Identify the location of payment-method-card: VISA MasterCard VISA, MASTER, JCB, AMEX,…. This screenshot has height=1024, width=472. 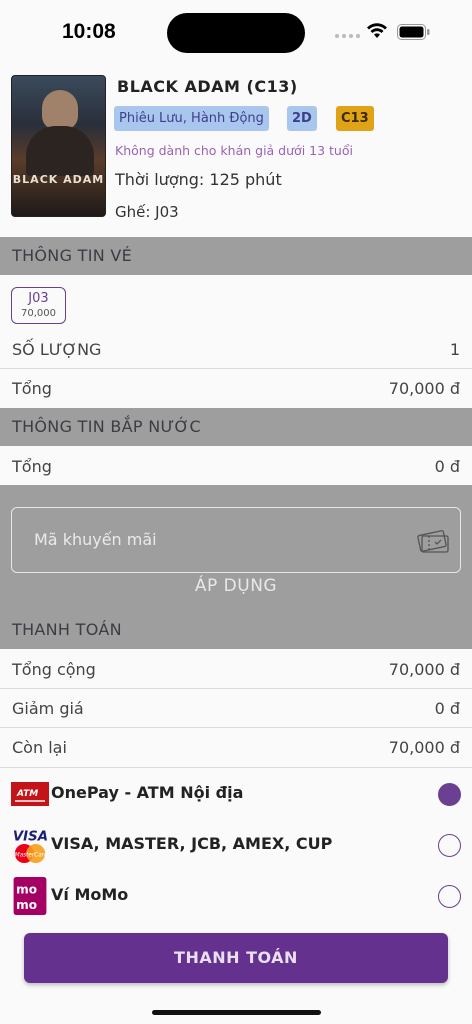
(236, 845).